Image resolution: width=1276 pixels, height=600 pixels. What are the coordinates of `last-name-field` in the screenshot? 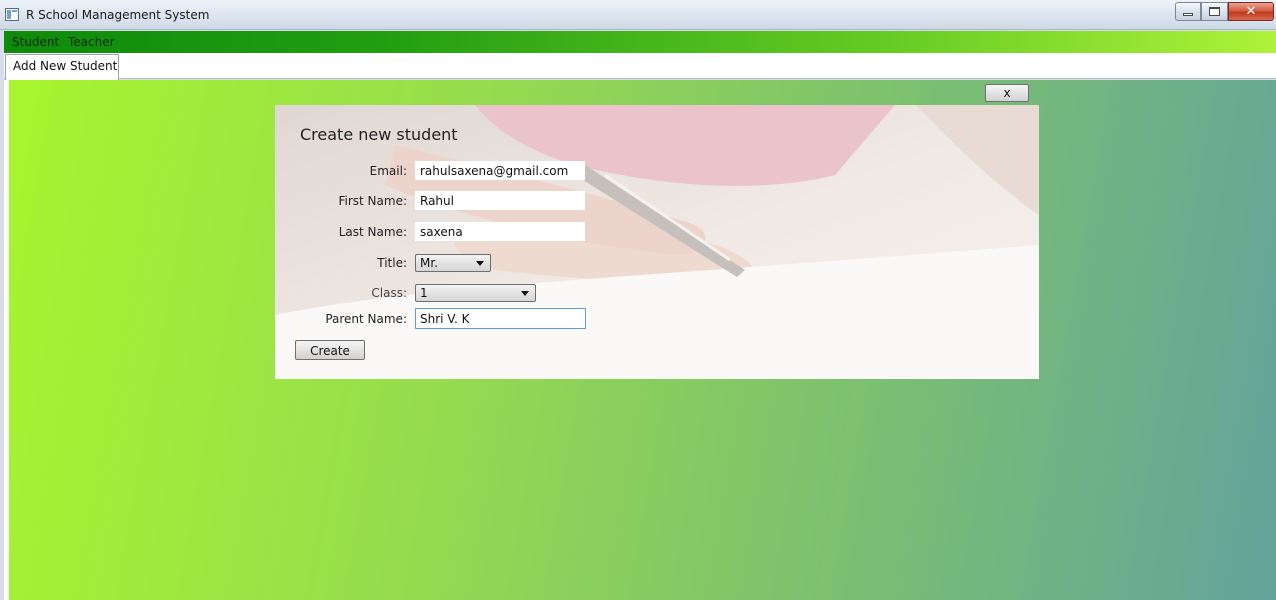 It's located at (500, 231).